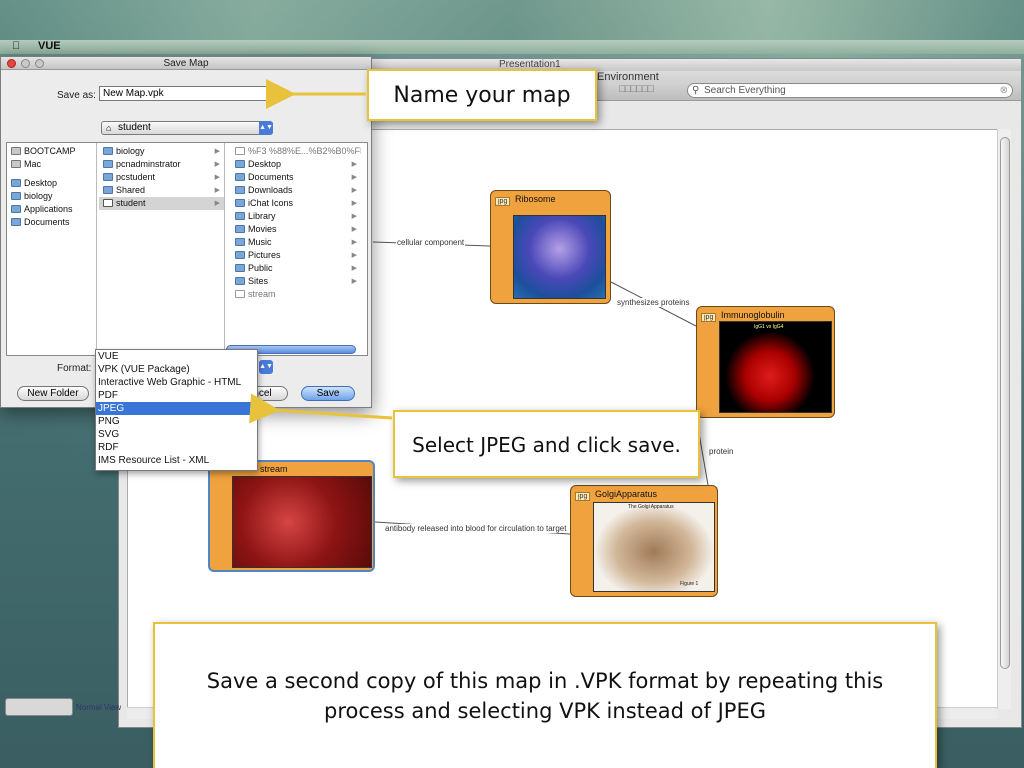 The height and width of the screenshot is (768, 1024). Describe the element at coordinates (260, 242) in the screenshot. I see `item-label: Music` at that location.